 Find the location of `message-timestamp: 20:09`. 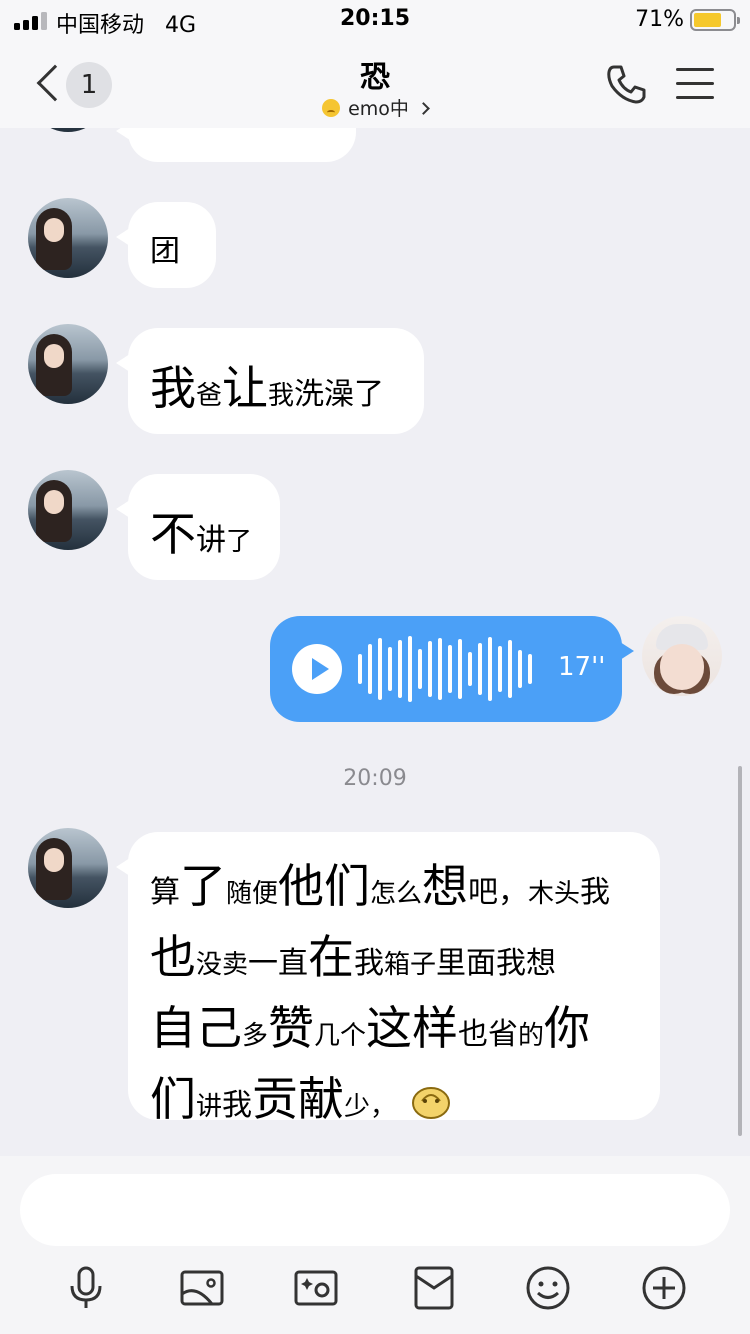

message-timestamp: 20:09 is located at coordinates (375, 778).